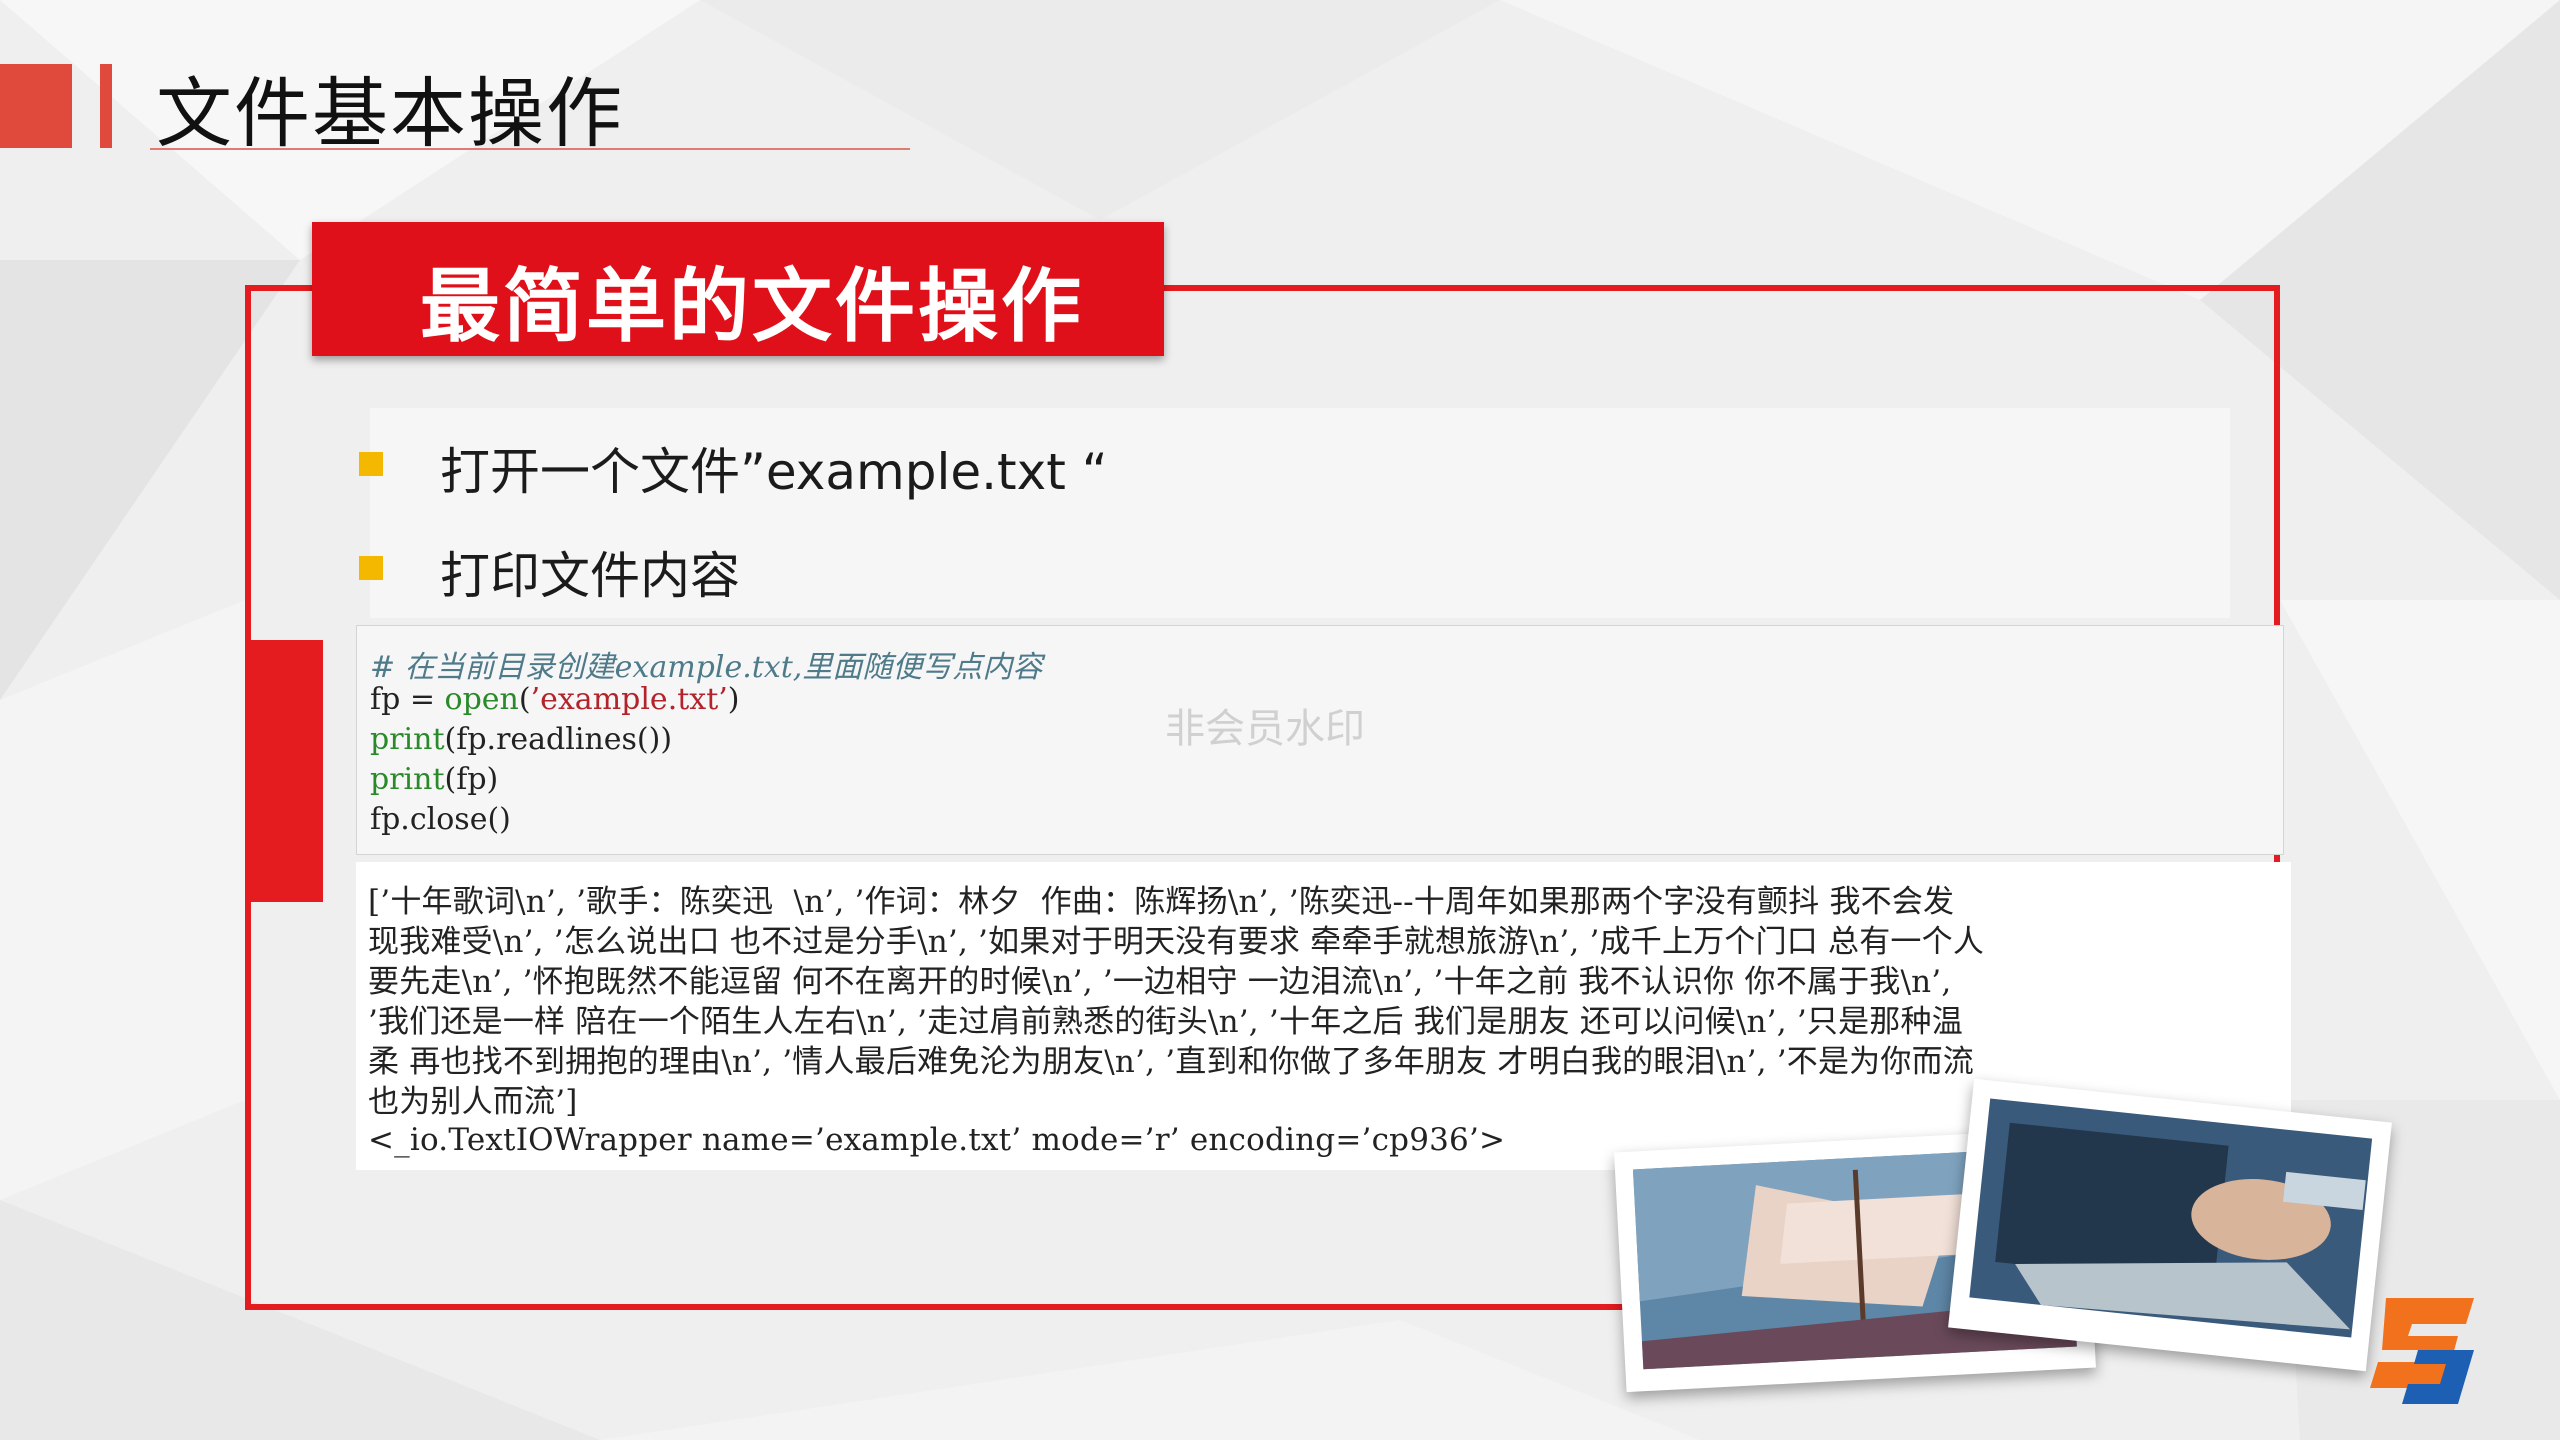  What do you see at coordinates (590, 576) in the screenshot?
I see `bullet-item-print-content: 打印文件内容` at bounding box center [590, 576].